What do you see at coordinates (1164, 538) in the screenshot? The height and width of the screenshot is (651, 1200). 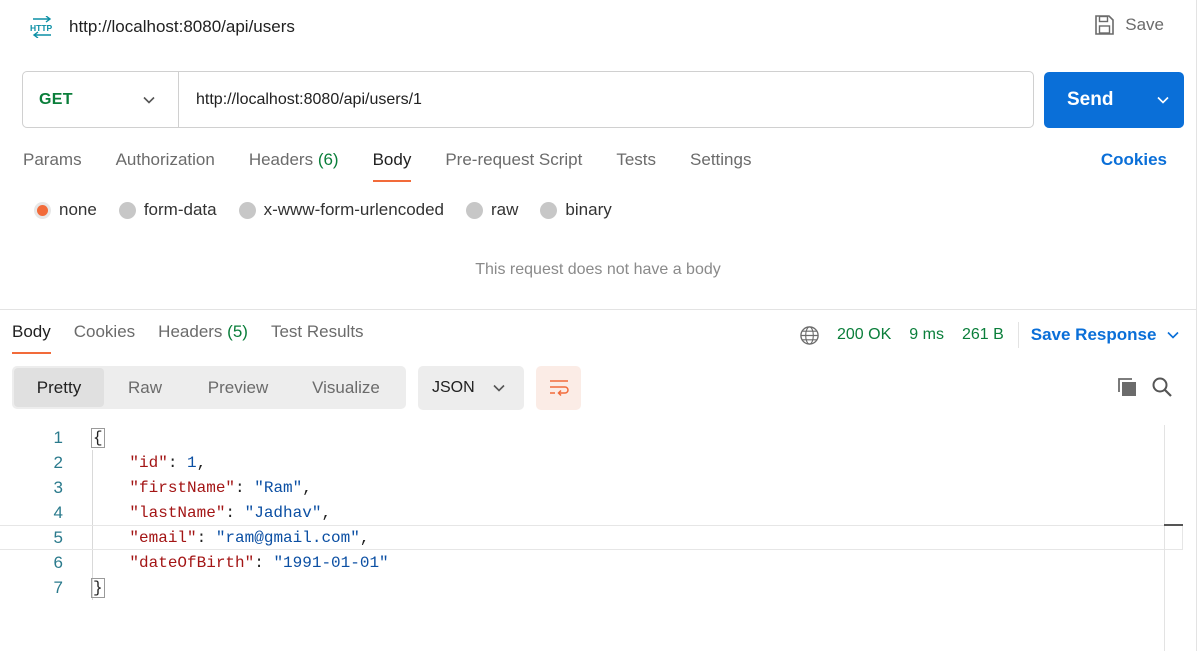 I see `editor-scrollbar` at bounding box center [1164, 538].